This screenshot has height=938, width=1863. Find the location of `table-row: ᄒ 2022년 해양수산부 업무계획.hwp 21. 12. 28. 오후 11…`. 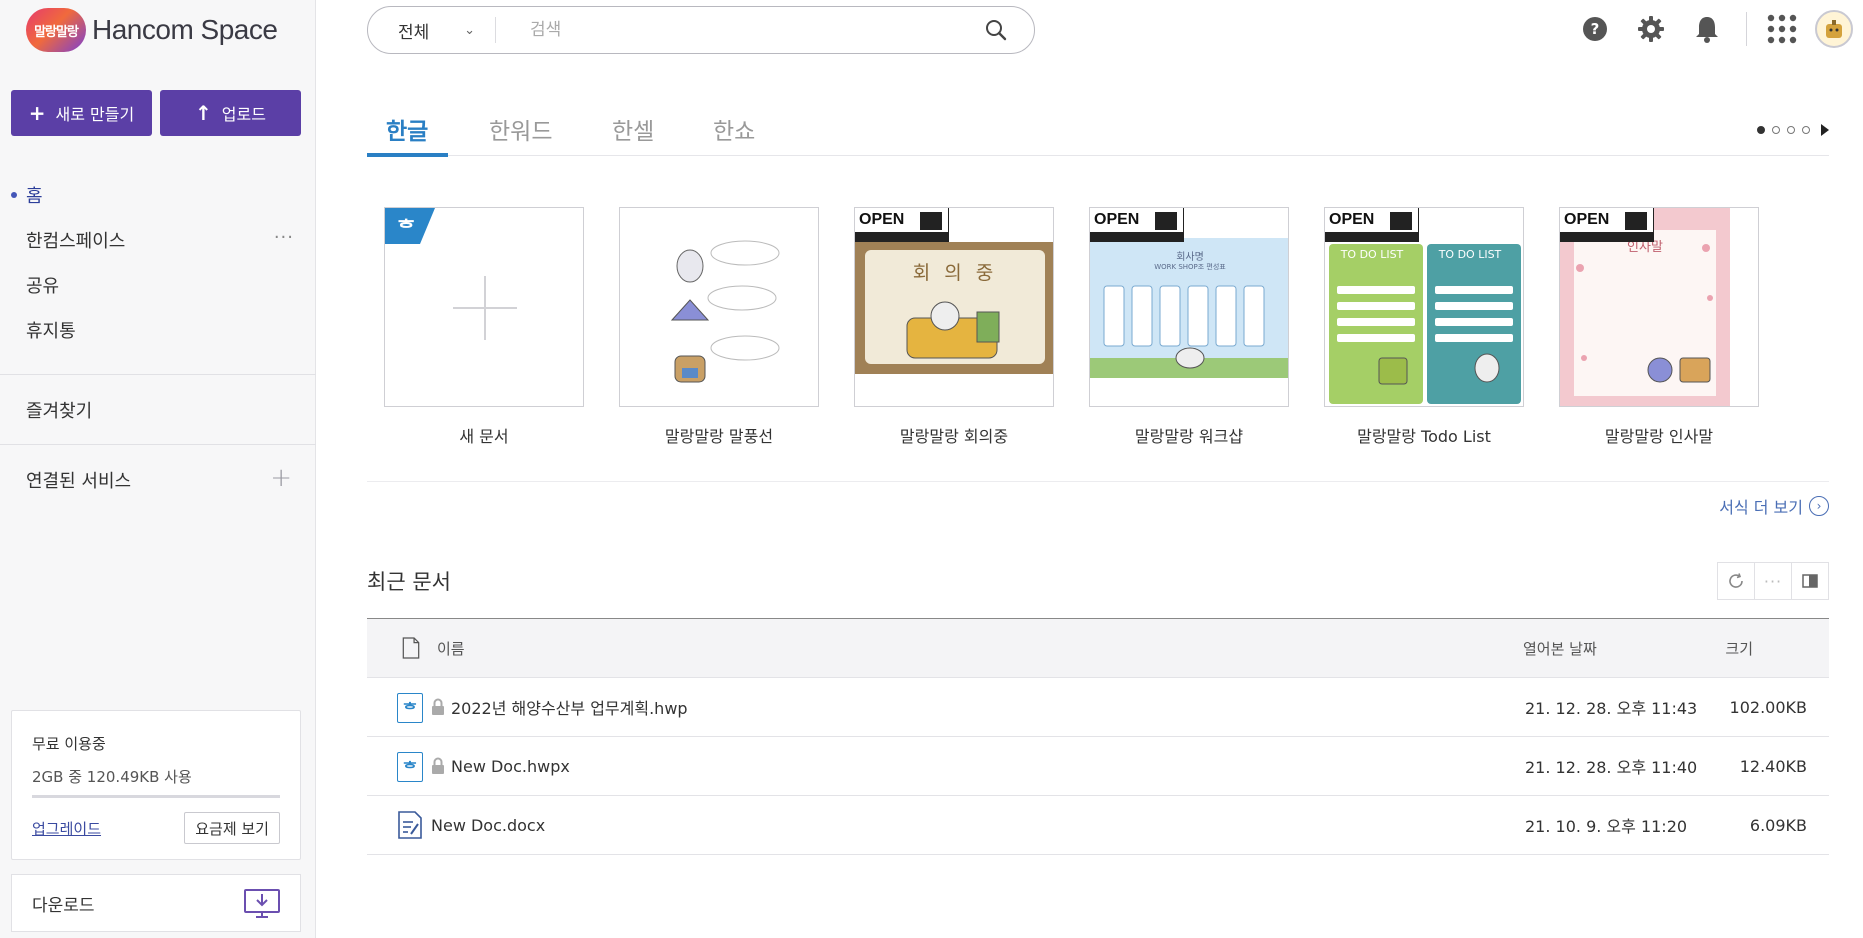

table-row: ᄒ 2022년 해양수산부 업무계획.hwp 21. 12. 28. 오후 11… is located at coordinates (1098, 707).